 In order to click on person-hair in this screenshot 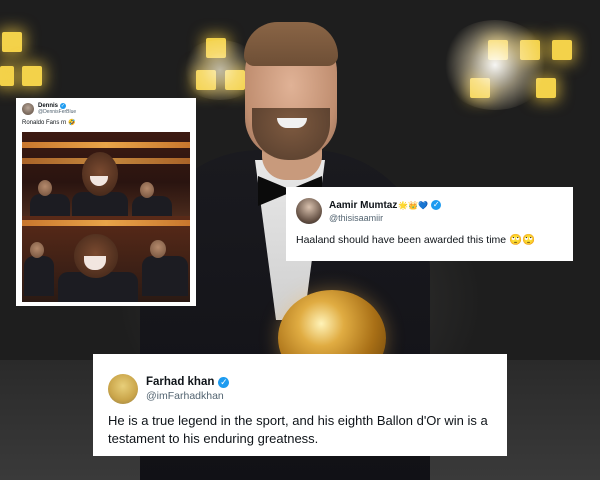, I will do `click(291, 44)`.